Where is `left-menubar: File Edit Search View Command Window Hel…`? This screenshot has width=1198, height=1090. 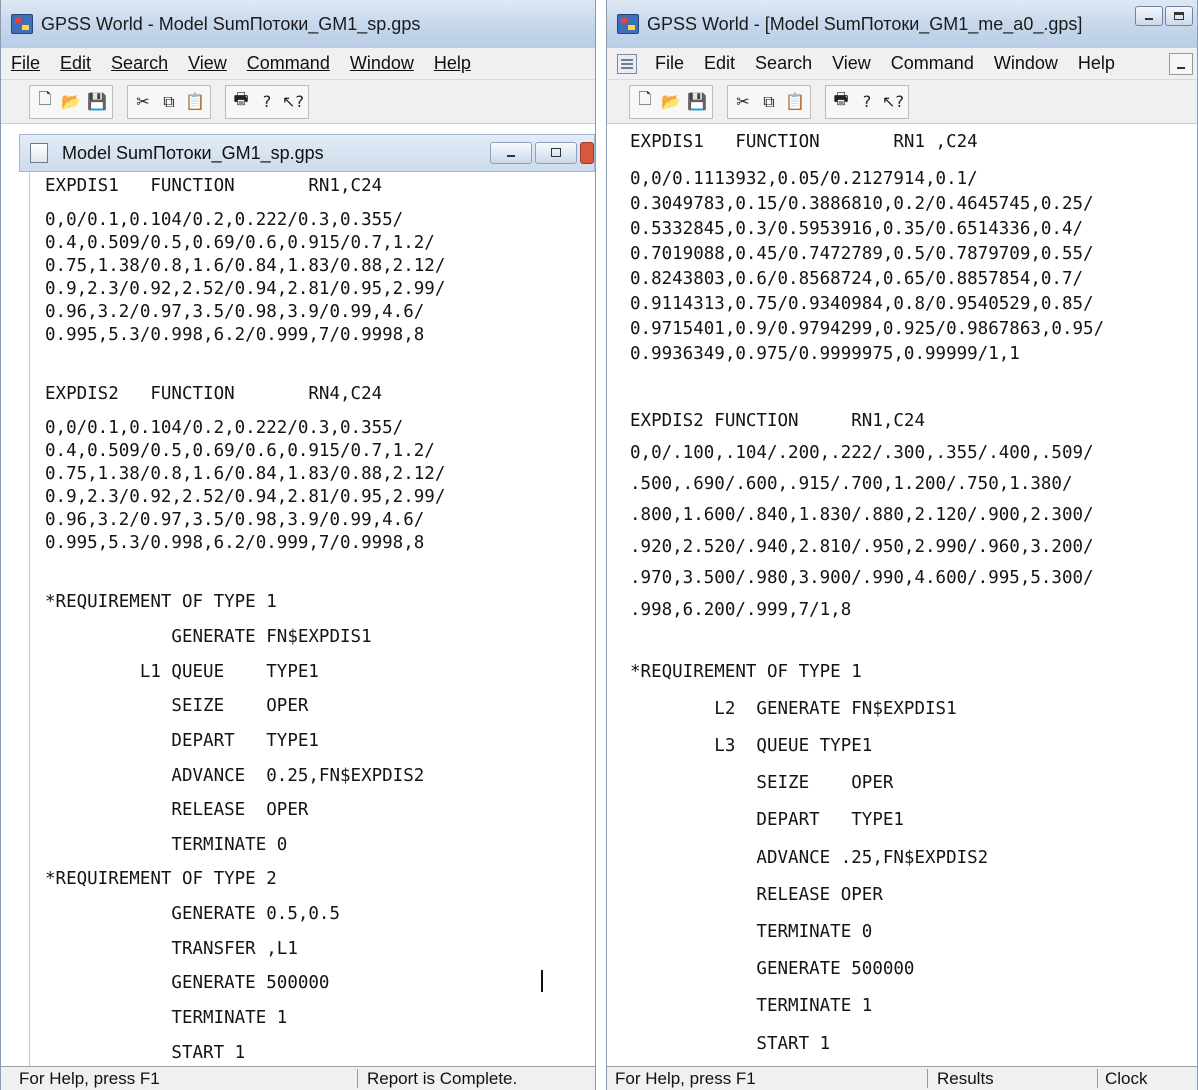 left-menubar: File Edit Search View Command Window Hel… is located at coordinates (298, 64).